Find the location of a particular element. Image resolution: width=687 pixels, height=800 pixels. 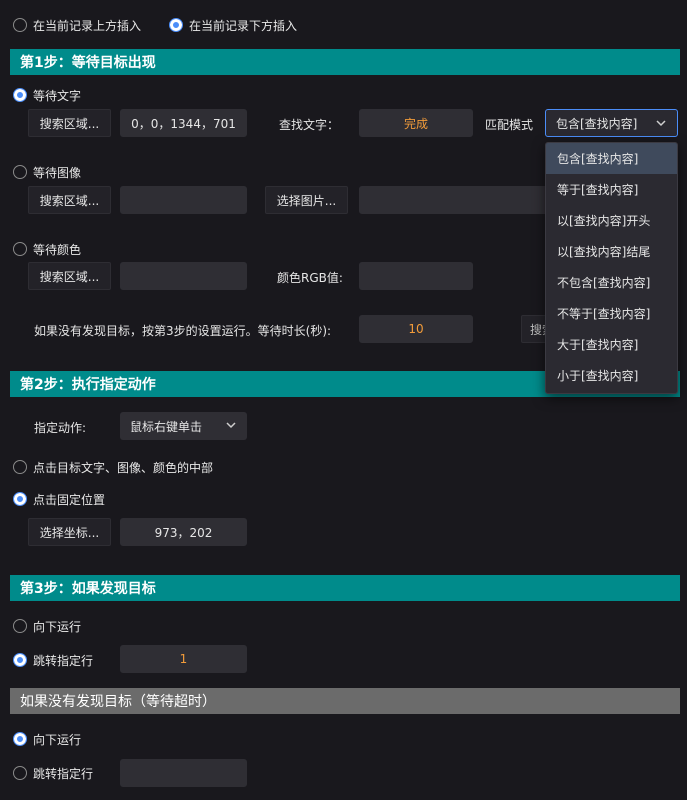

match-option: 以[查找内容]开头 is located at coordinates (611, 220).